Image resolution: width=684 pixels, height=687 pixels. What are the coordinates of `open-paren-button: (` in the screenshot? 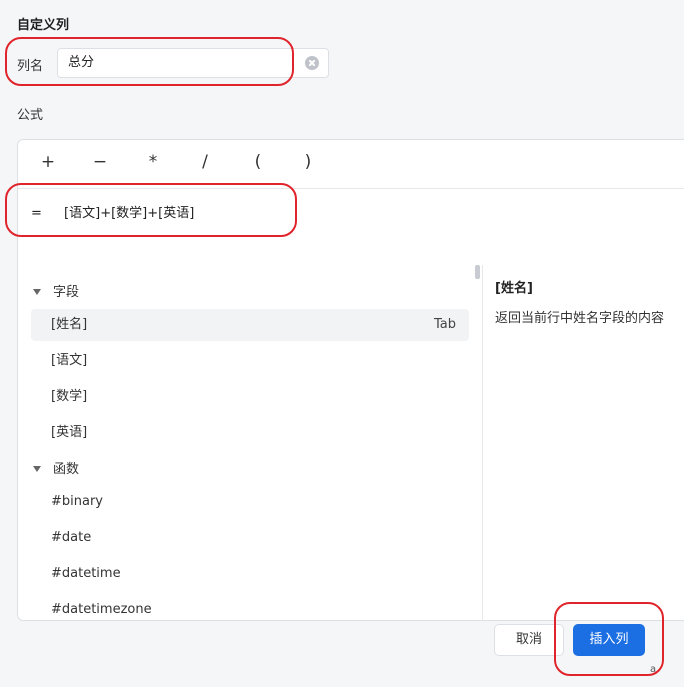 It's located at (258, 162).